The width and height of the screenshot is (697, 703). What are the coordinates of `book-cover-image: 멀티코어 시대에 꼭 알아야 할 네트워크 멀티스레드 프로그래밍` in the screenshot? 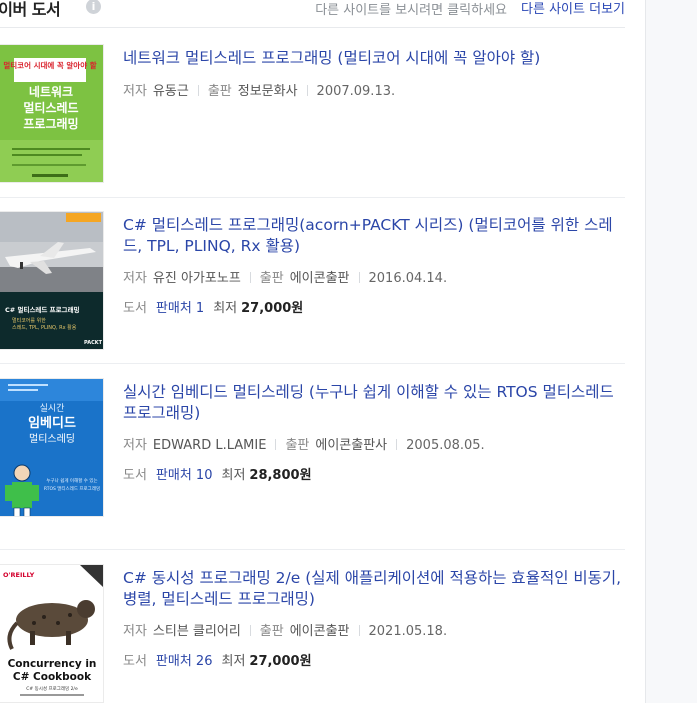 It's located at (51, 113).